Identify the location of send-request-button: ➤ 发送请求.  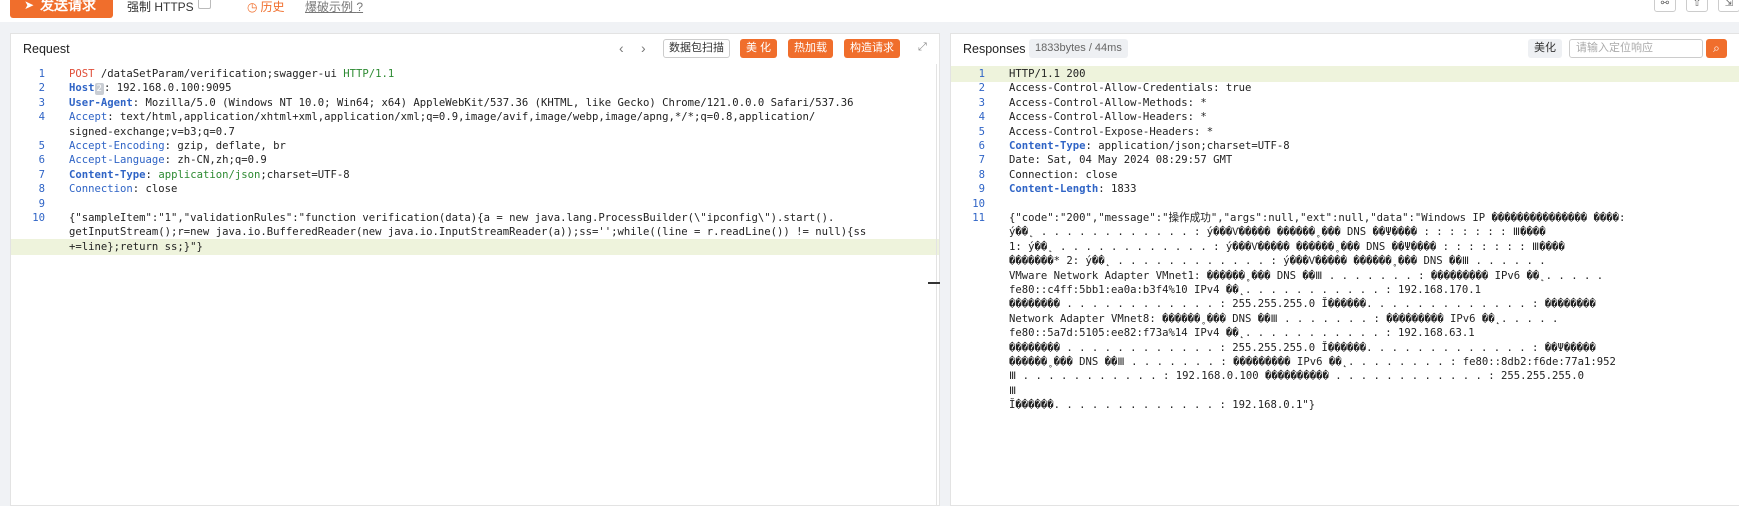
(61, 9).